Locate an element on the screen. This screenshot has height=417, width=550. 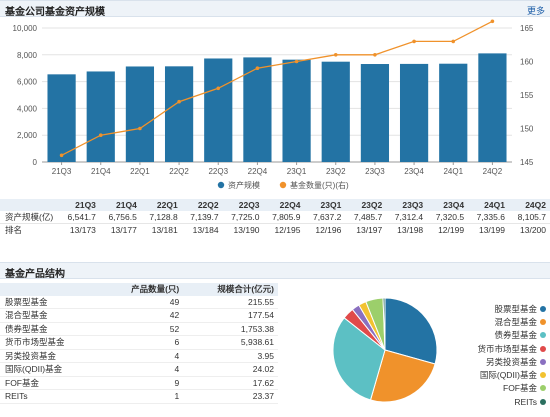
x-tick-label: 22Q3 is located at coordinates (218, 171).